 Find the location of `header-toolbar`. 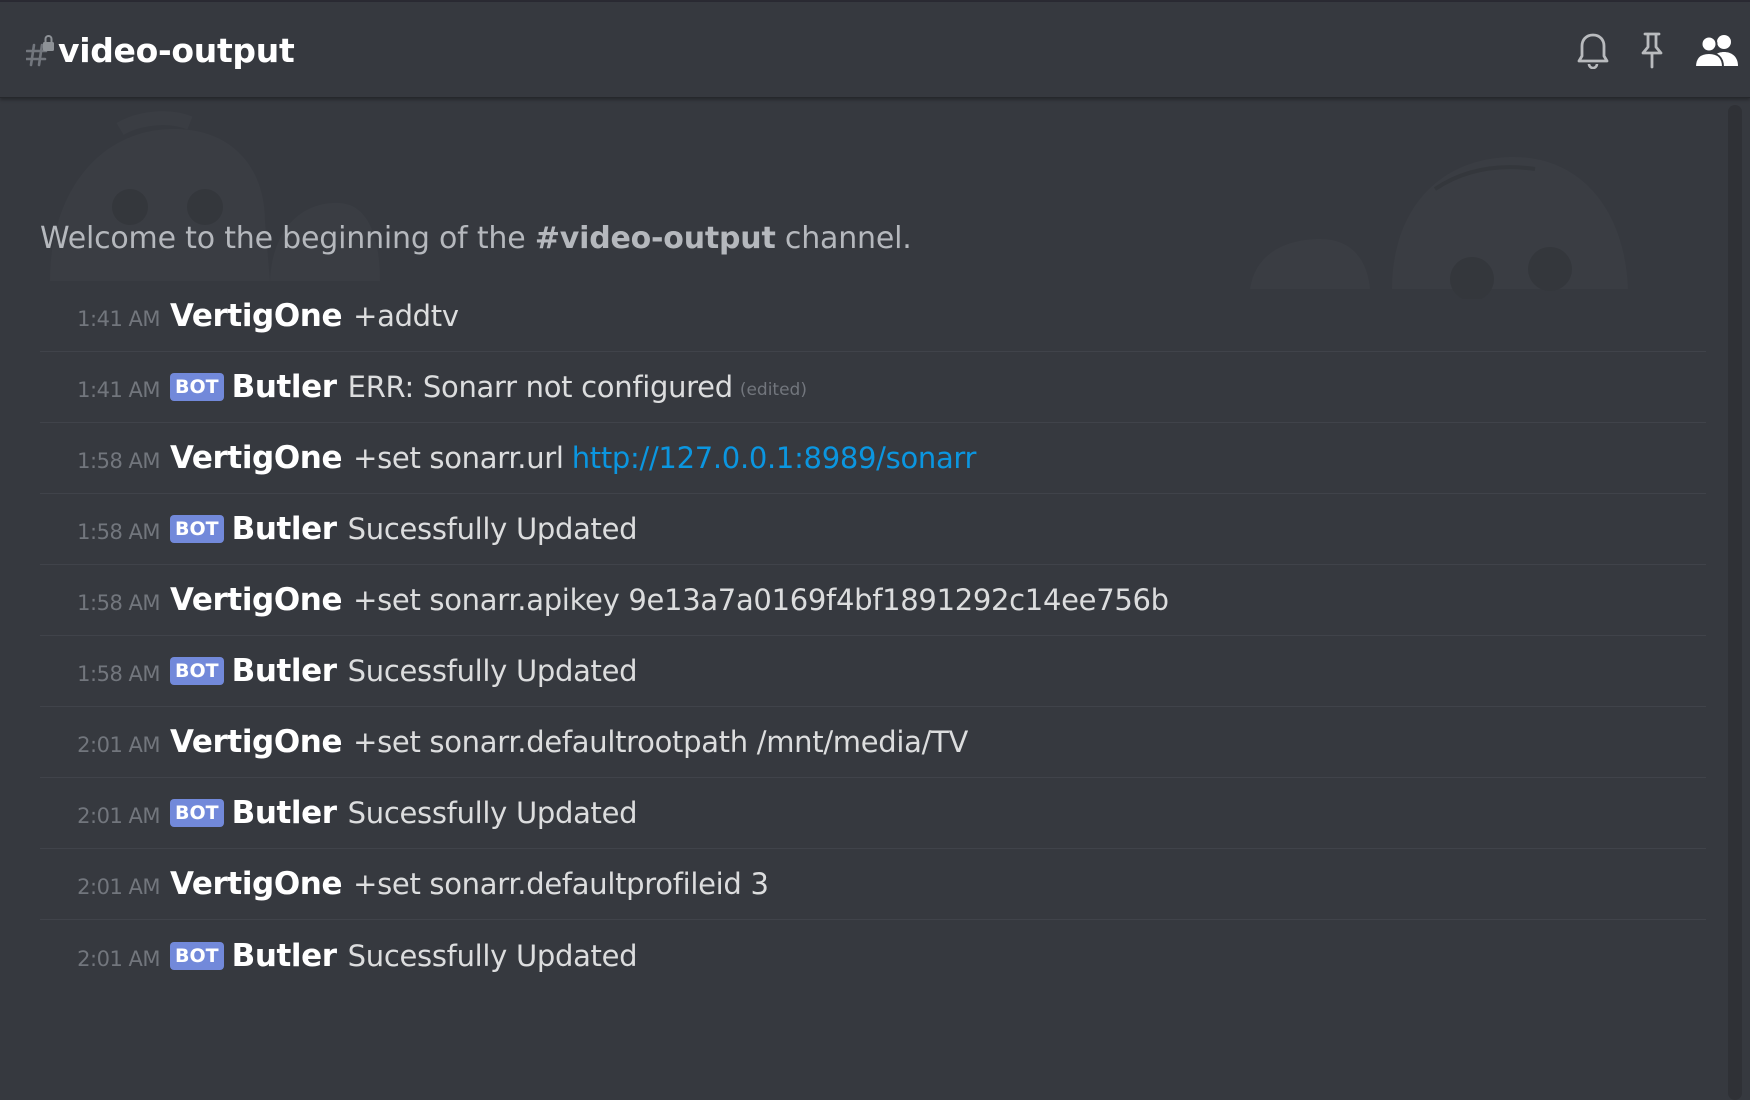

header-toolbar is located at coordinates (1644, 52).